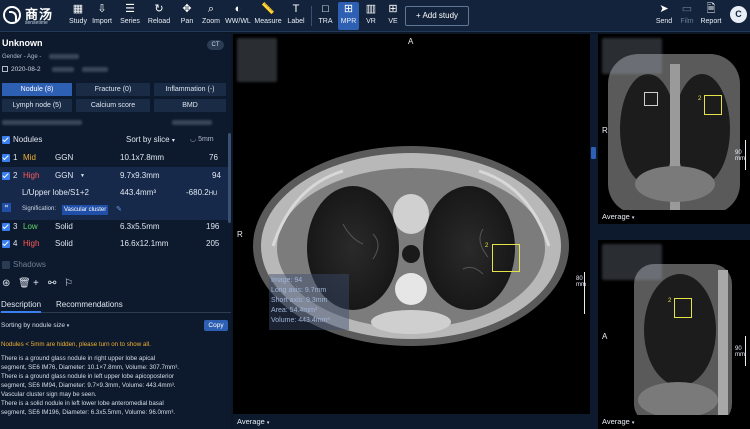  What do you see at coordinates (52, 283) in the screenshot?
I see `link-icon: ⚯` at bounding box center [52, 283].